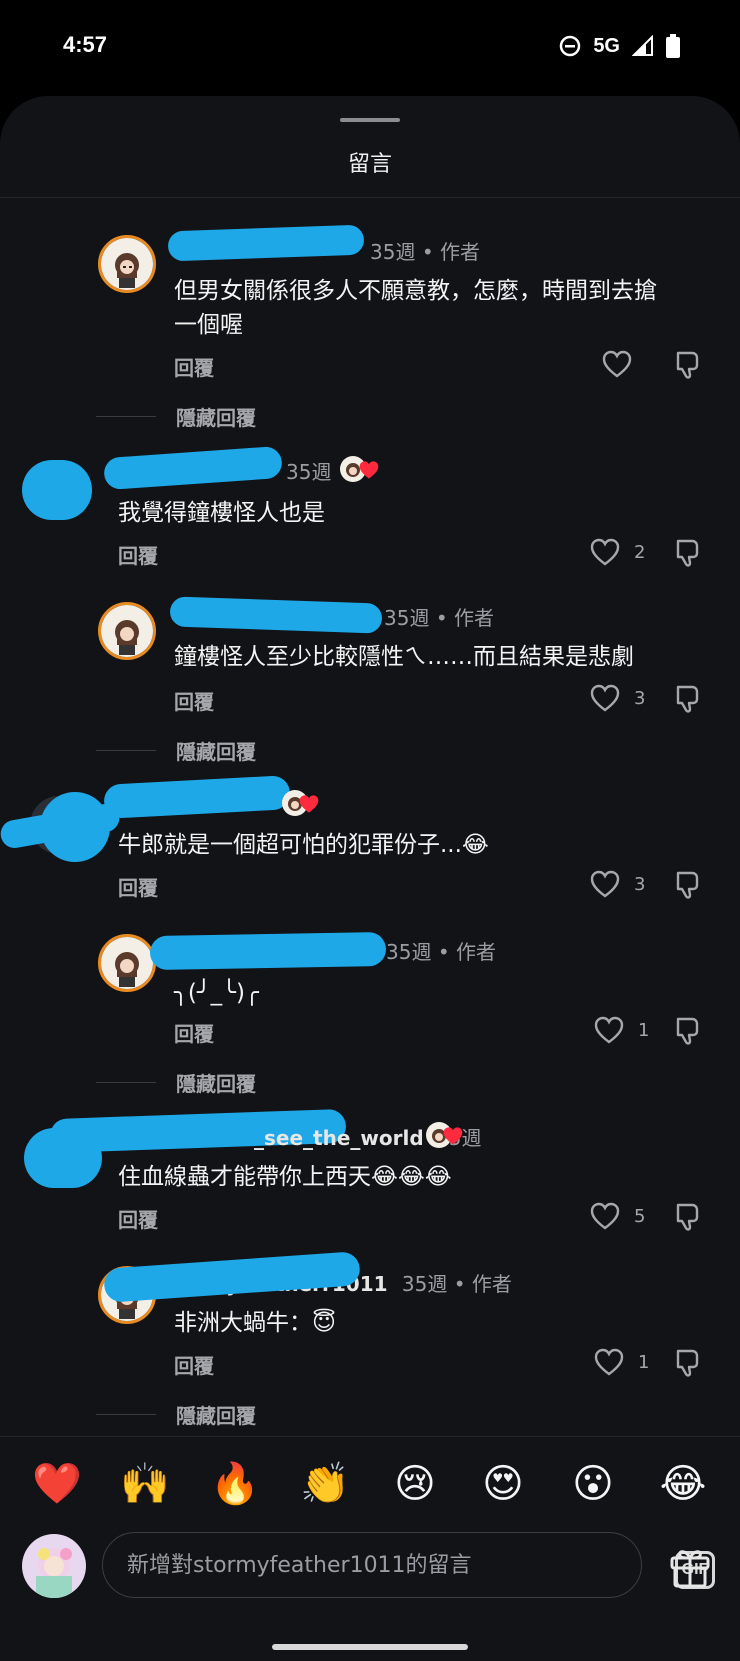 The width and height of the screenshot is (740, 1661). Describe the element at coordinates (683, 1484) in the screenshot. I see `emoji-laughing: 😂` at that location.